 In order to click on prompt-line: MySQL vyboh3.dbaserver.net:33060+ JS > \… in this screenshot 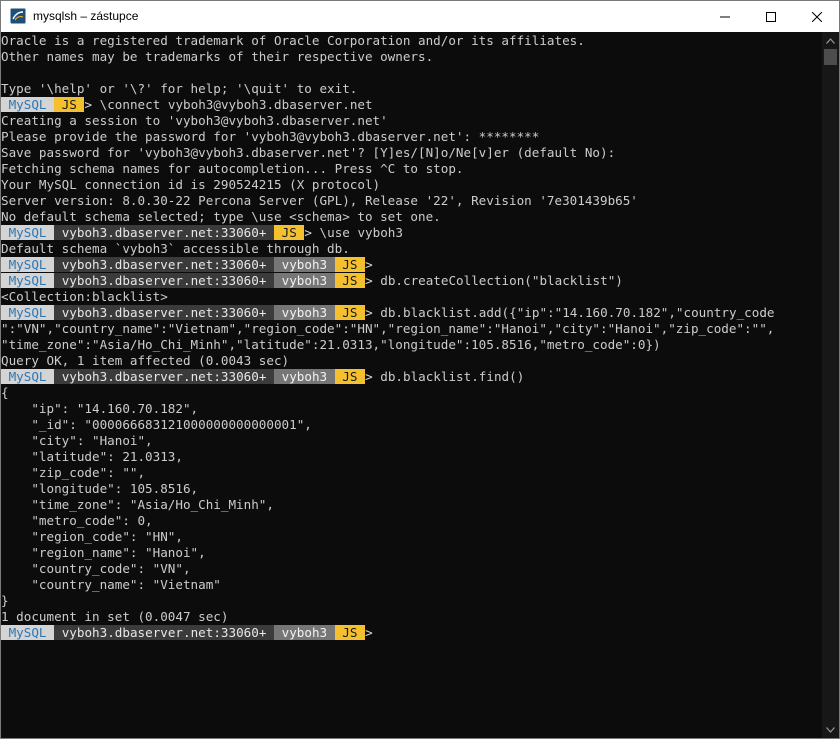, I will do `click(411, 233)`.